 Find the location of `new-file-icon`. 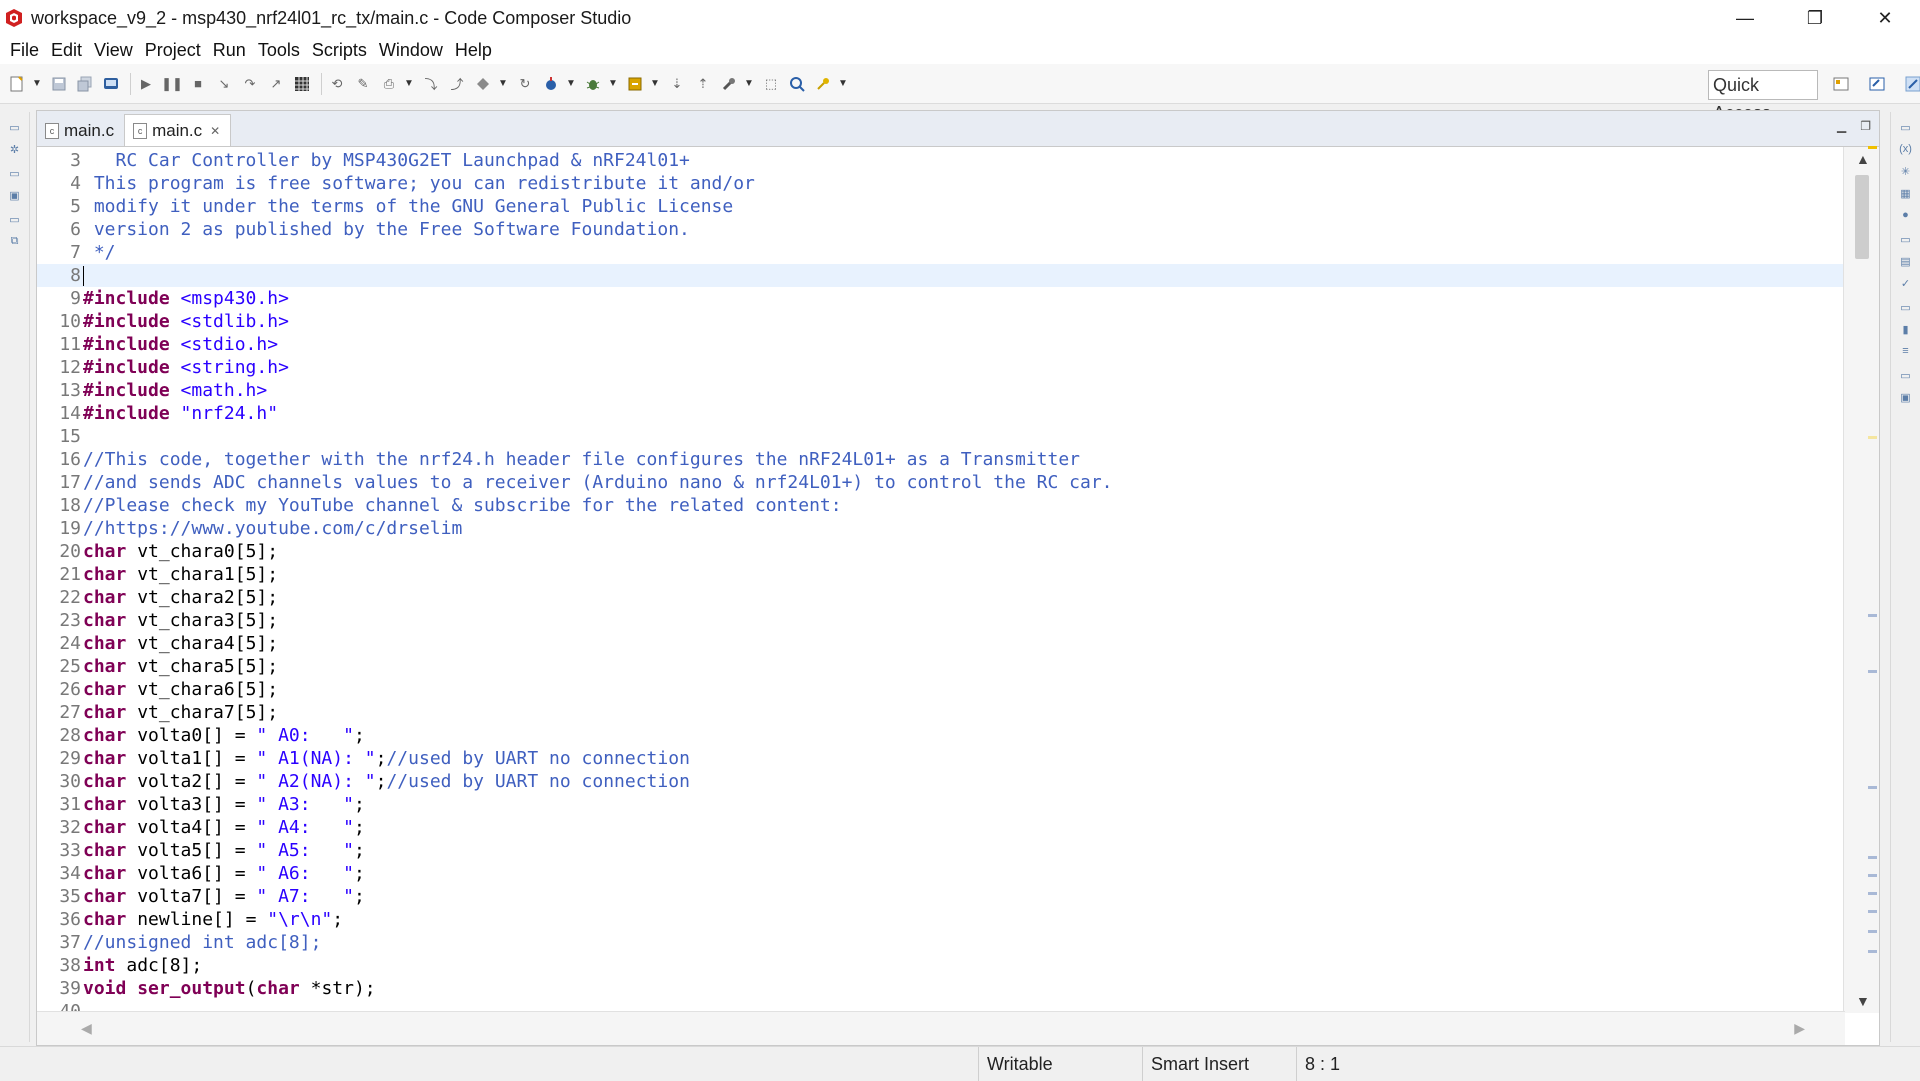

new-file-icon is located at coordinates (17, 84).